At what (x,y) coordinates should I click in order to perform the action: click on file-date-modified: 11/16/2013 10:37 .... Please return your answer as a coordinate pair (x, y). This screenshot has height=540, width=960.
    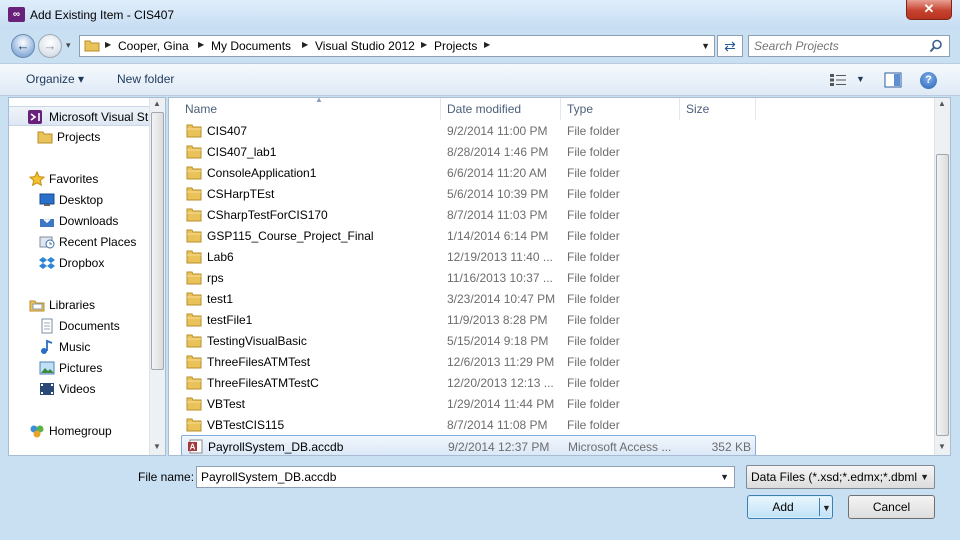
    Looking at the image, I should click on (500, 278).